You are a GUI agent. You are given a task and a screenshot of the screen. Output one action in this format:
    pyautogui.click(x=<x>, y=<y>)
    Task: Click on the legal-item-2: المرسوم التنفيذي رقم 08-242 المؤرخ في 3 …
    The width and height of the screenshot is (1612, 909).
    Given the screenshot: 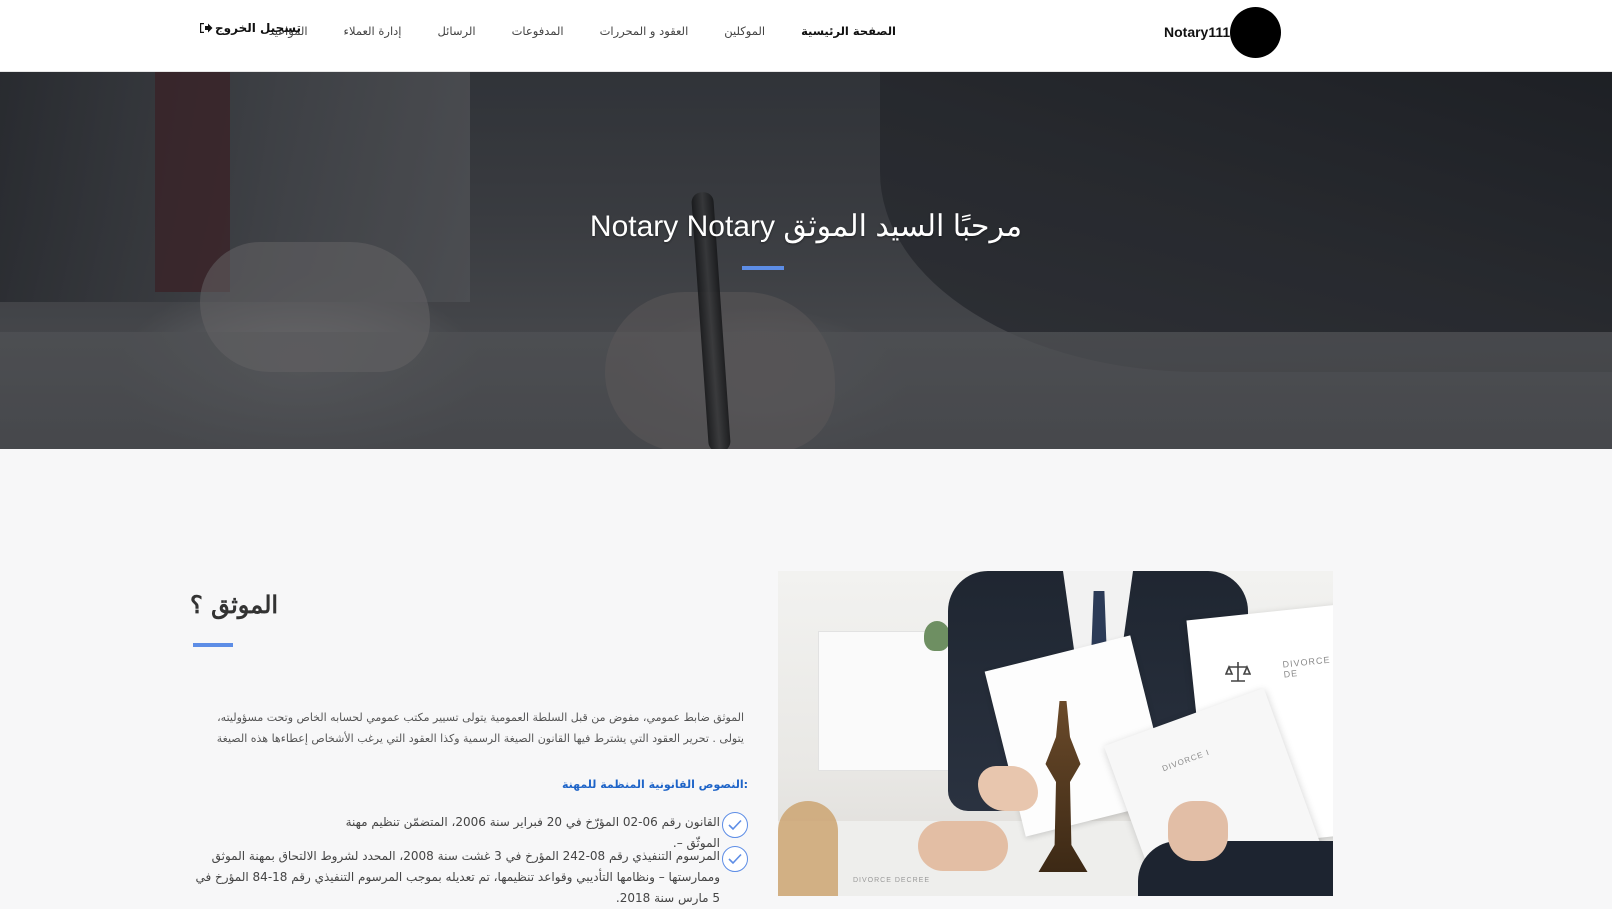 What is the action you would take?
    pyautogui.click(x=457, y=877)
    